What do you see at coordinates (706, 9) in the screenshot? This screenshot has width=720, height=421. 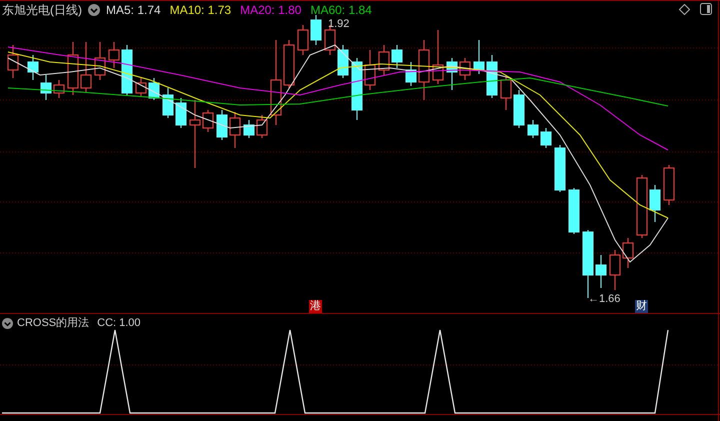 I see `panel-toggle-icon` at bounding box center [706, 9].